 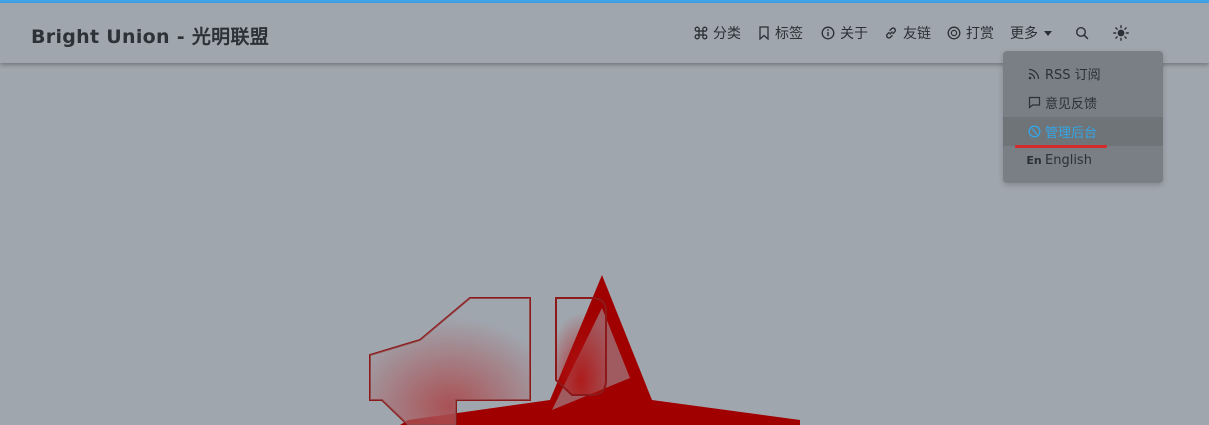 What do you see at coordinates (1061, 146) in the screenshot?
I see `highlight-underline` at bounding box center [1061, 146].